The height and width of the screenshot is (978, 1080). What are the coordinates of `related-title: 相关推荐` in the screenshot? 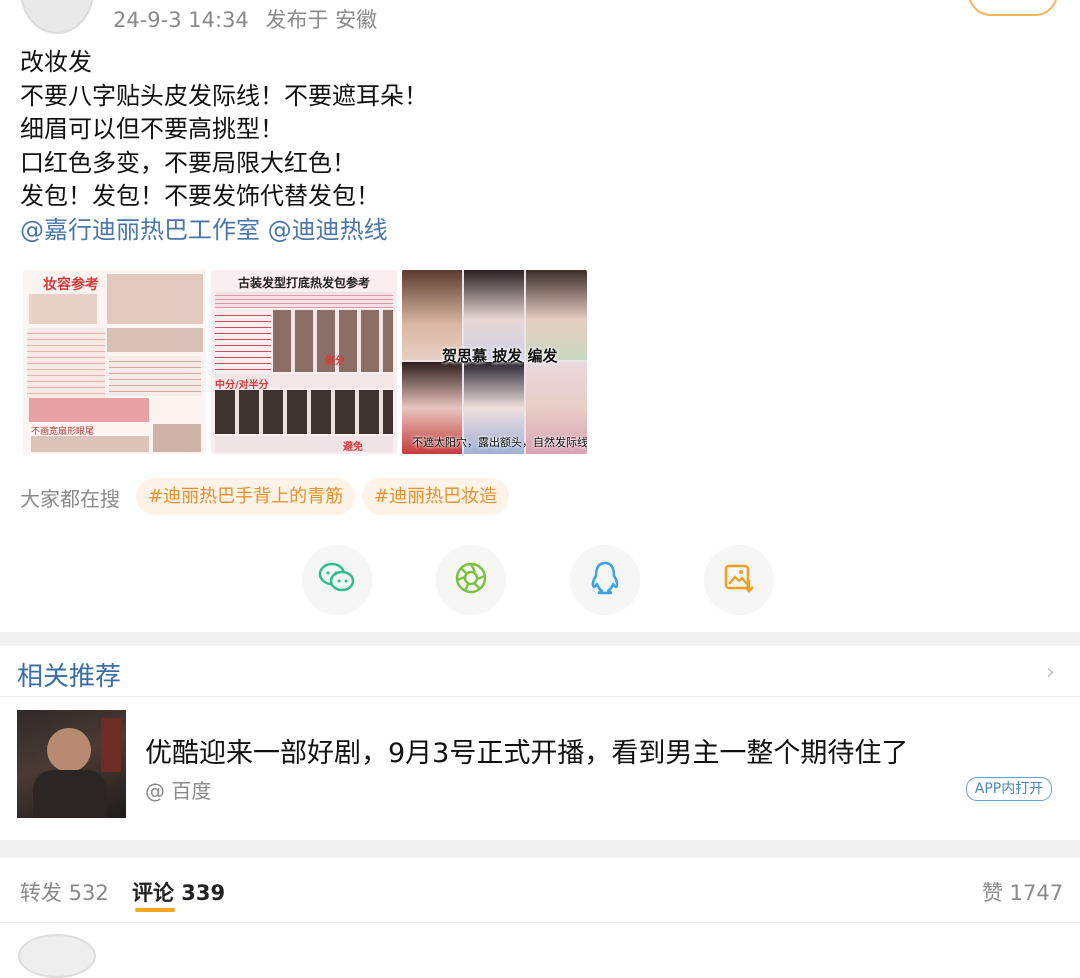 It's located at (69, 677).